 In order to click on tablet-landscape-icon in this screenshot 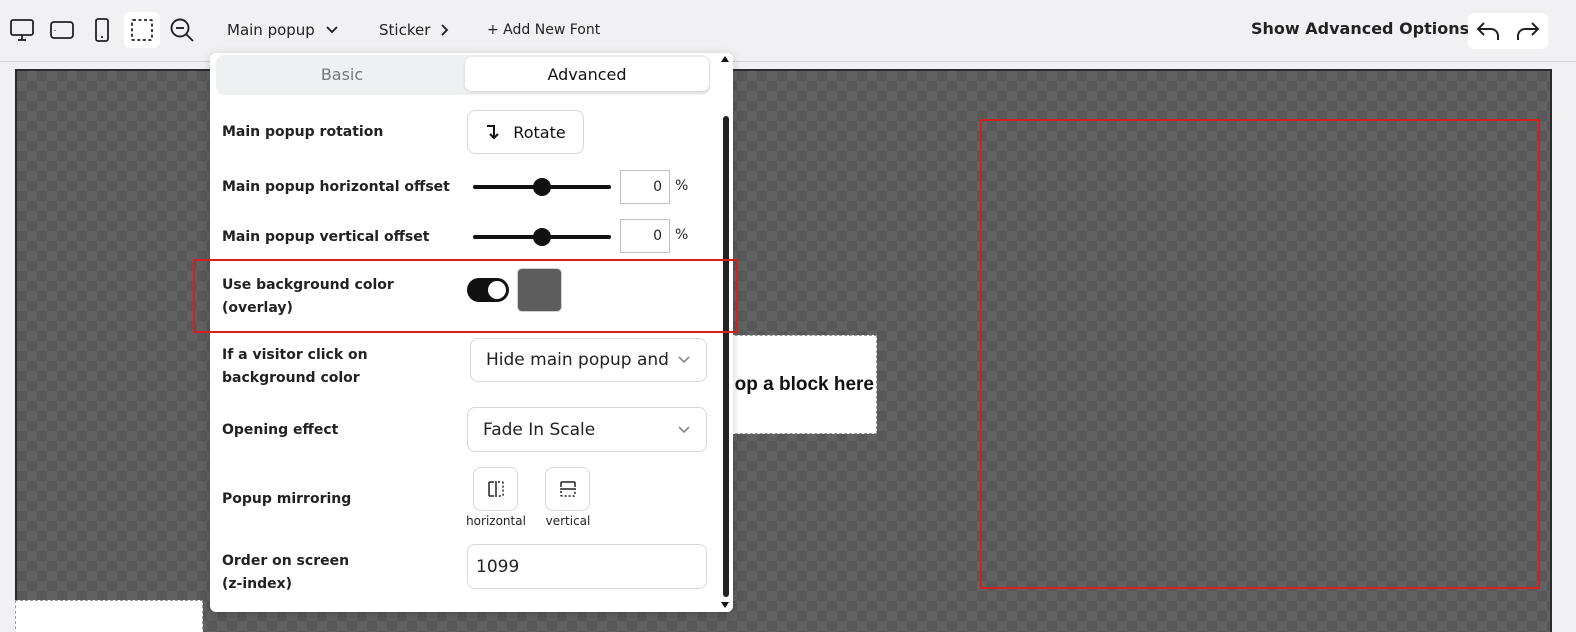, I will do `click(62, 30)`.